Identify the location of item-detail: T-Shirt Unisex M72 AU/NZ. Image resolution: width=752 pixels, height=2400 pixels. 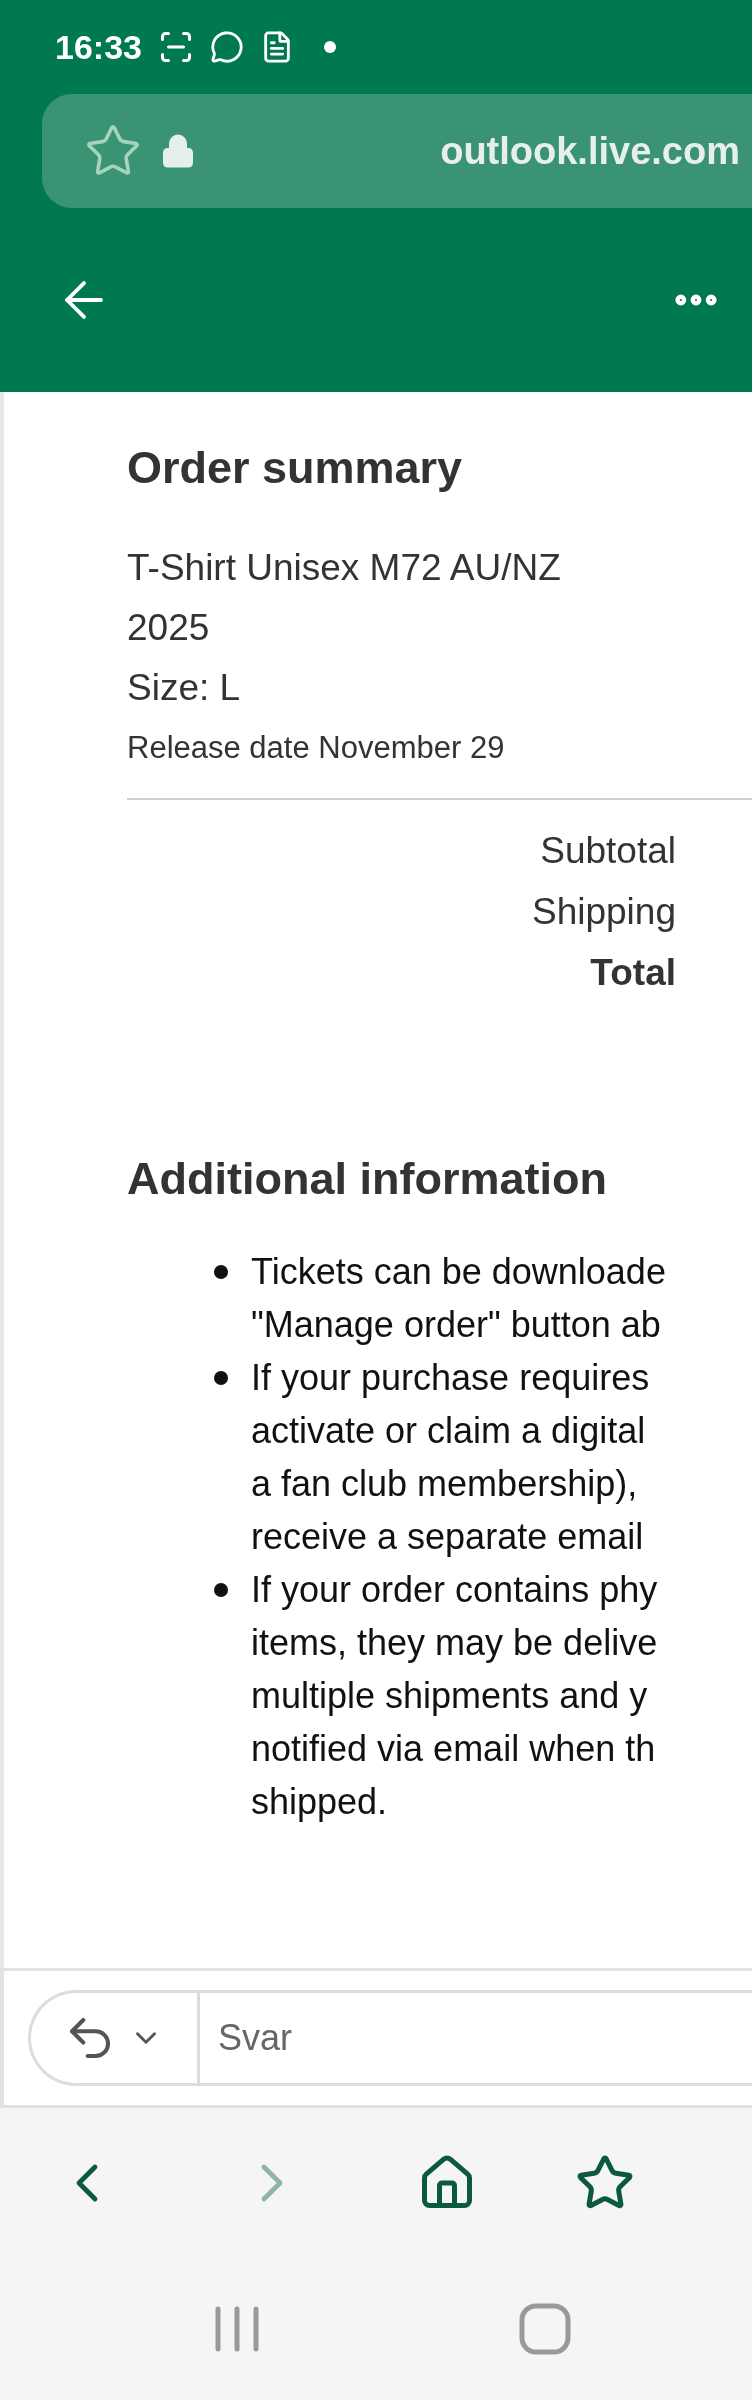
(344, 568).